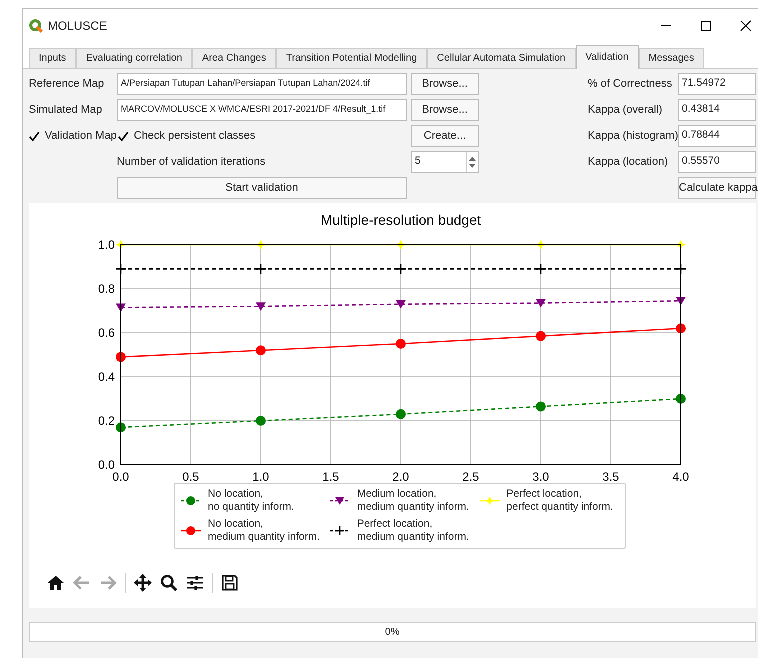  What do you see at coordinates (413, 531) in the screenshot?
I see `legend-label: Perfect location, medium quantity inform.` at bounding box center [413, 531].